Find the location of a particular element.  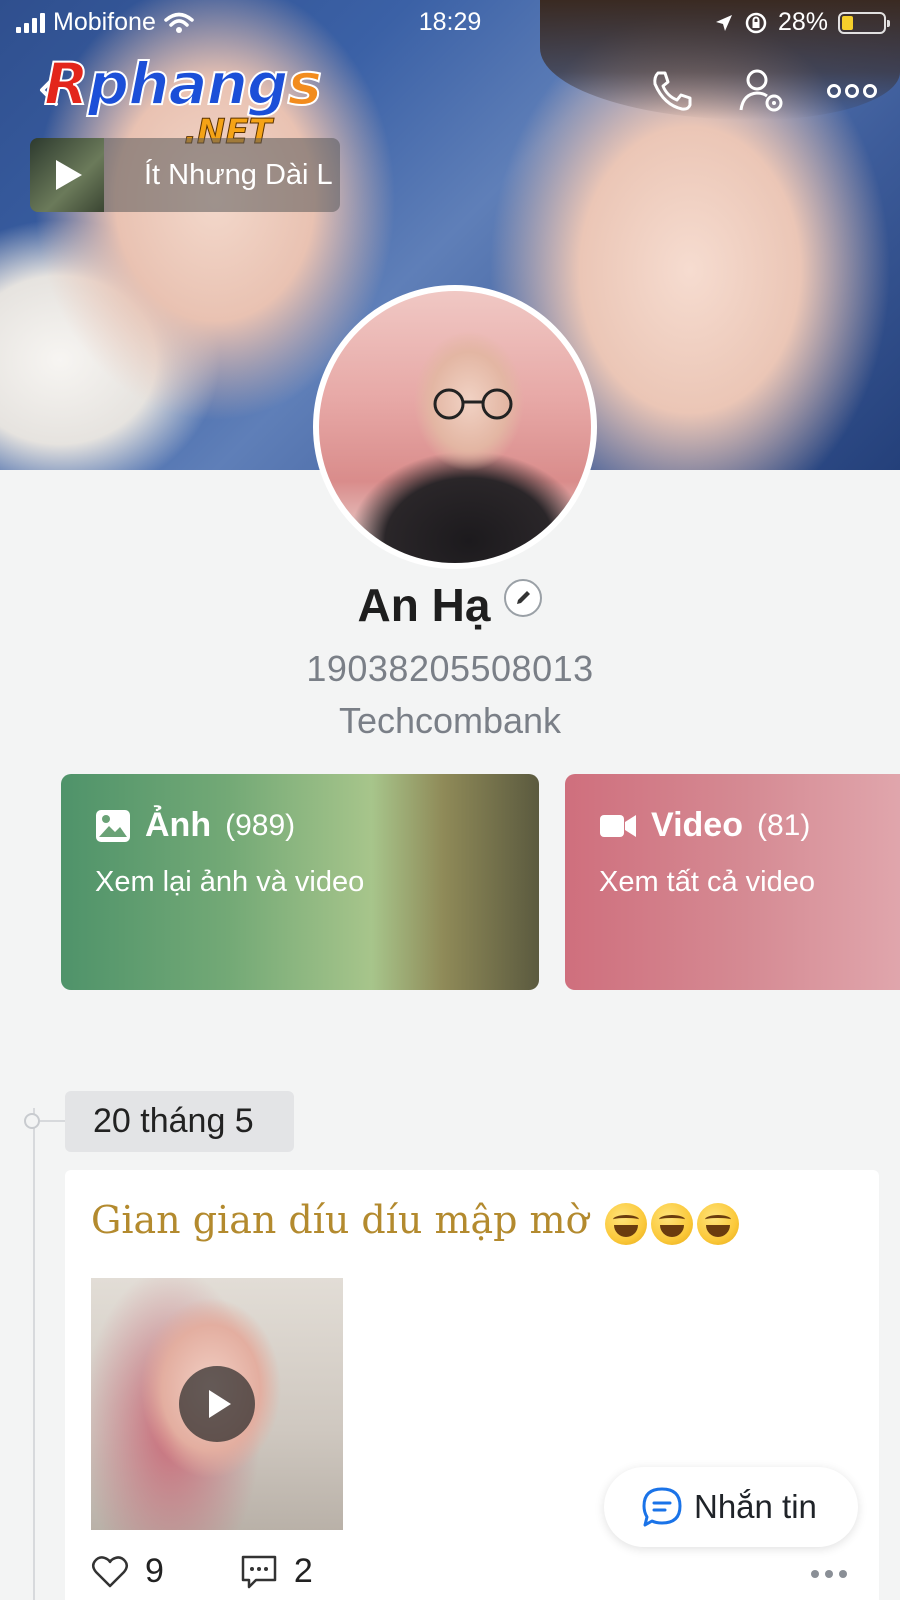

user-settings-icon is located at coordinates (761, 90).